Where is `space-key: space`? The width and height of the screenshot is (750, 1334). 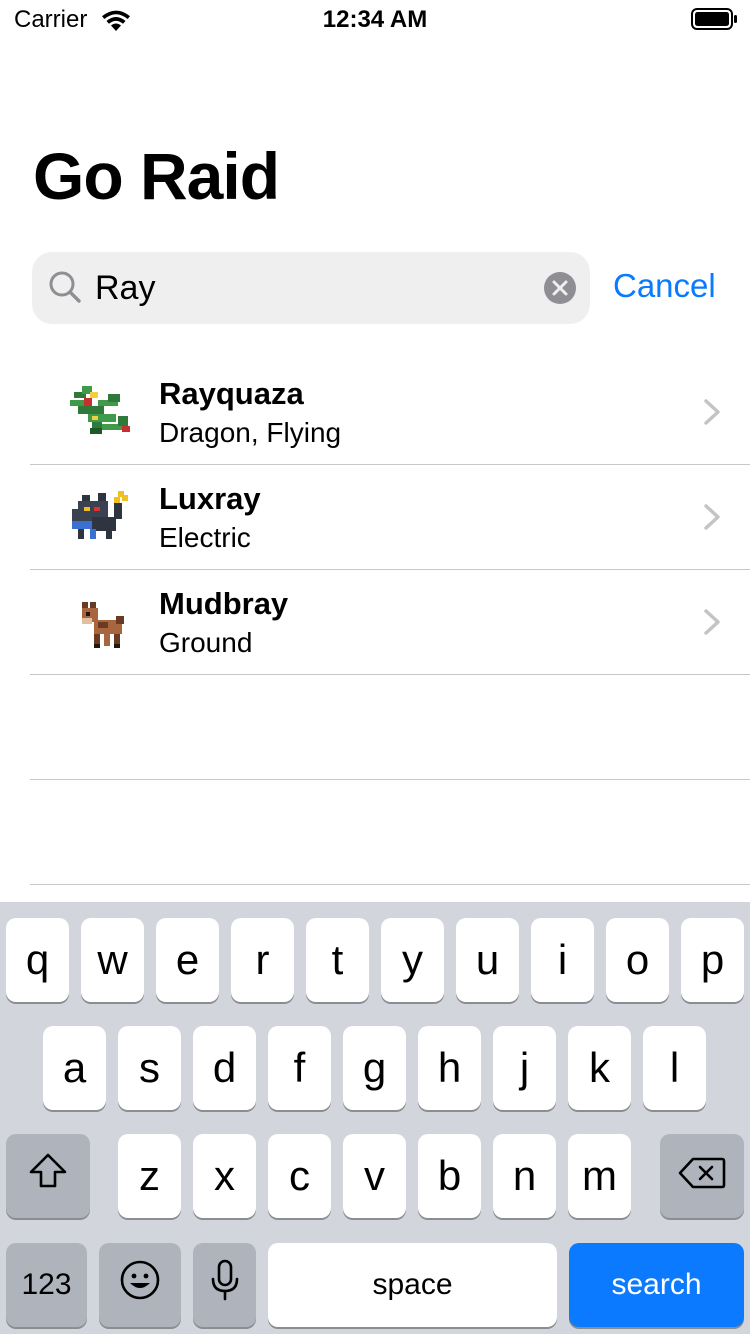
space-key: space is located at coordinates (412, 1285).